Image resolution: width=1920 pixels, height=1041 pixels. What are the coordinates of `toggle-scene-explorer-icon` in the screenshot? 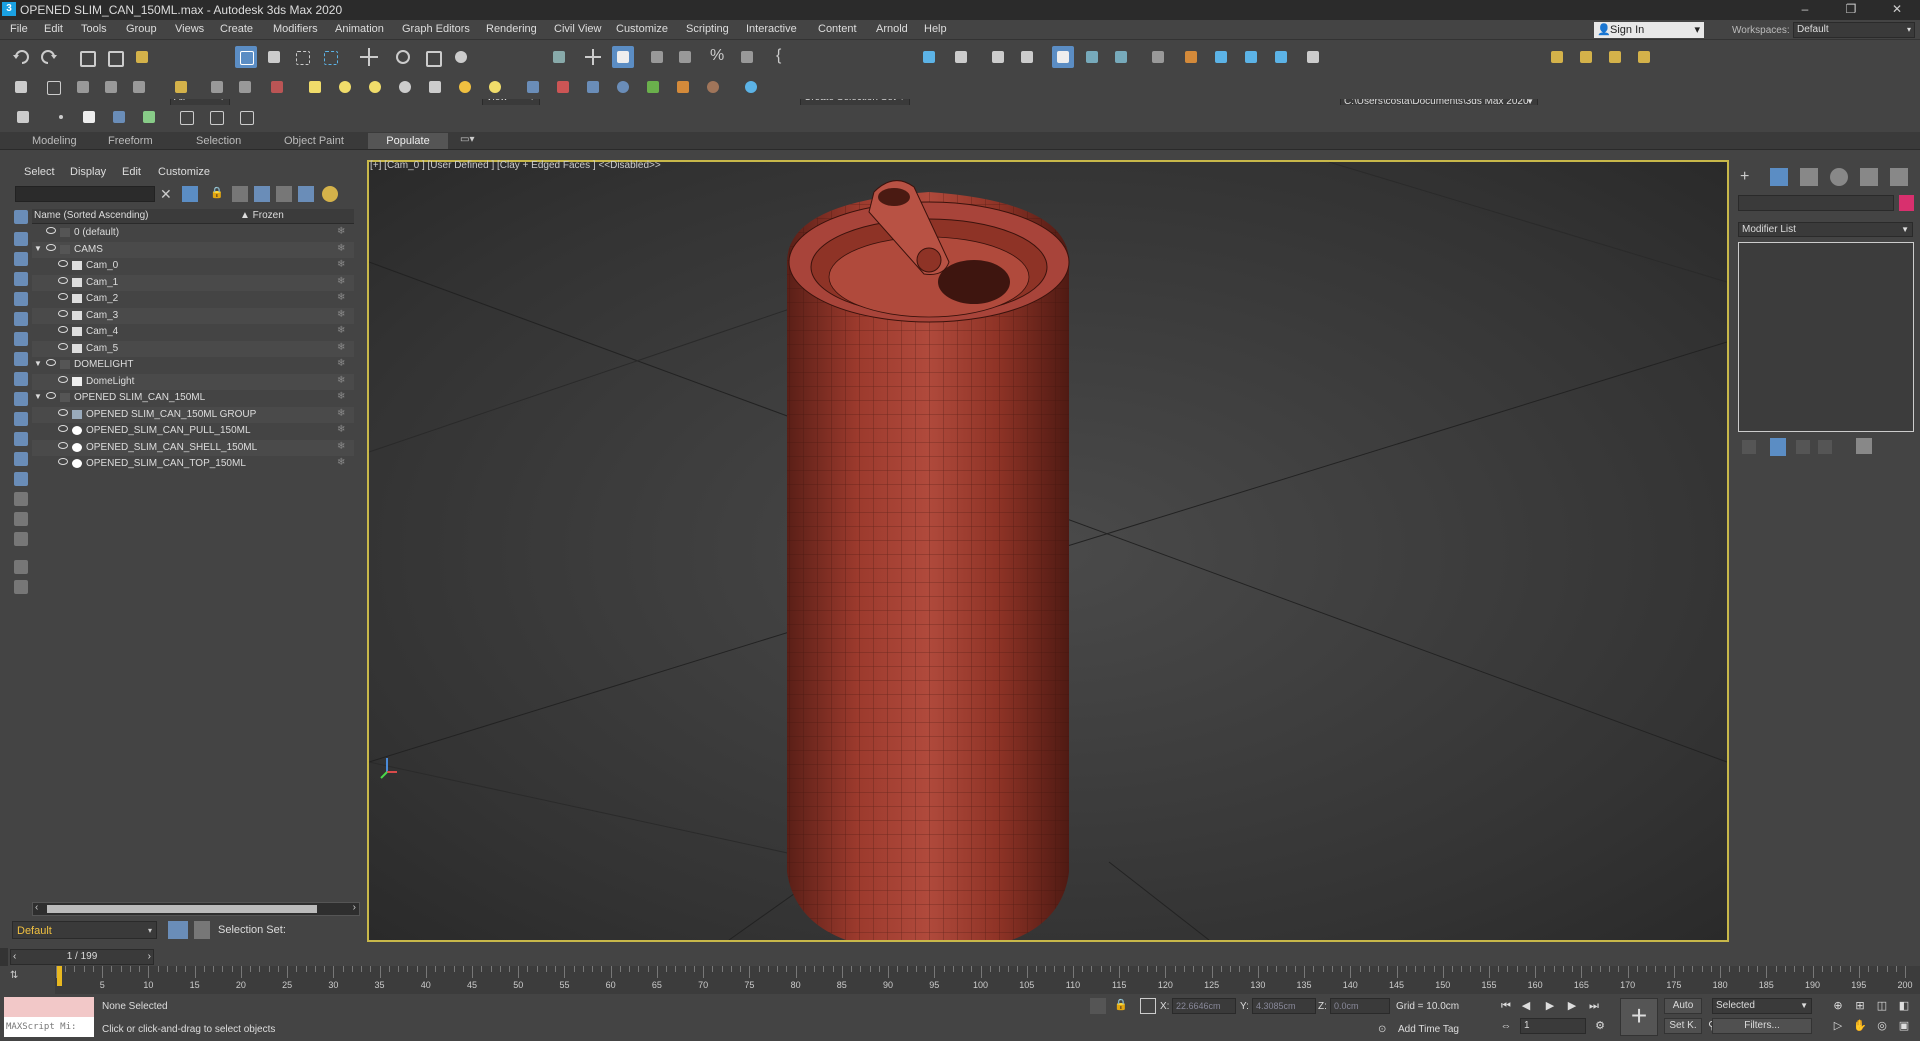 It's located at (998, 57).